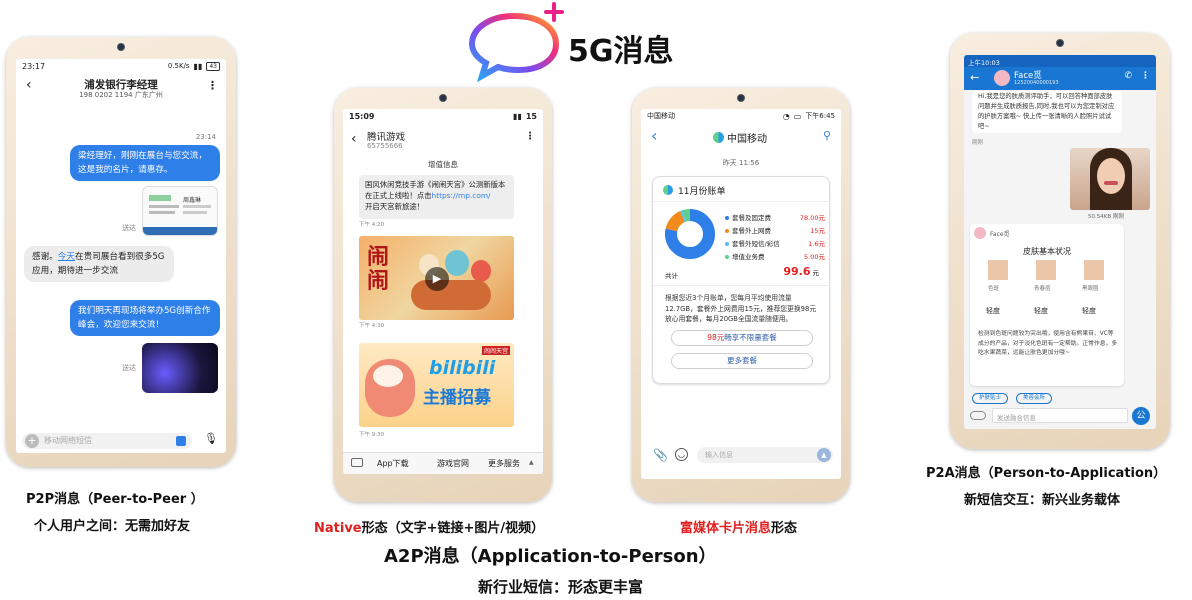 The width and height of the screenshot is (1192, 600). Describe the element at coordinates (978, 143) in the screenshot. I see `read-time: 刚刚` at that location.